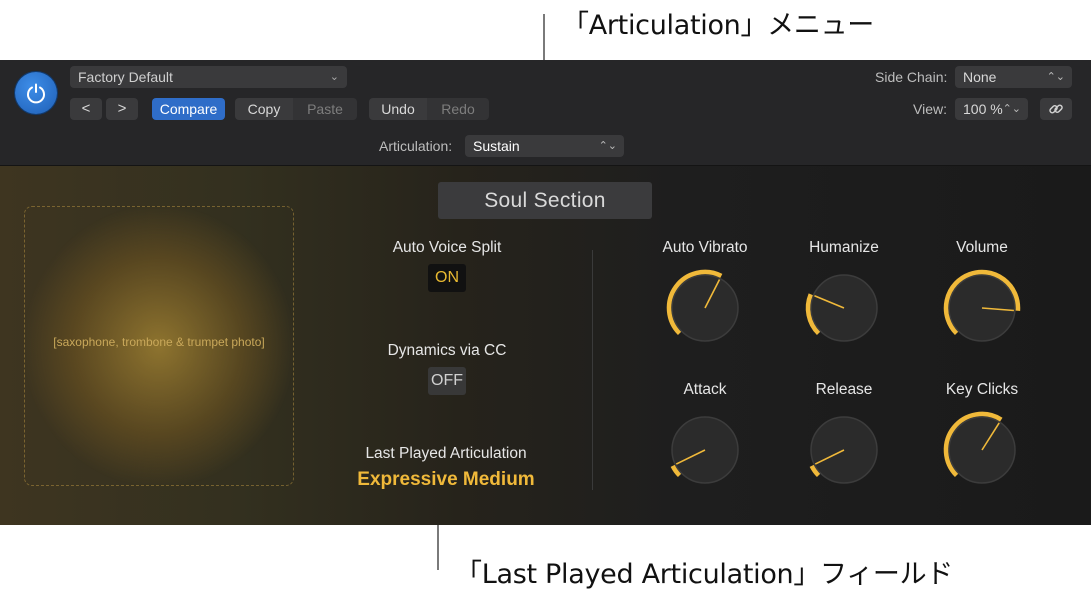 This screenshot has width=1091, height=593. Describe the element at coordinates (496, 146) in the screenshot. I see `articulation-value: Sustain` at that location.